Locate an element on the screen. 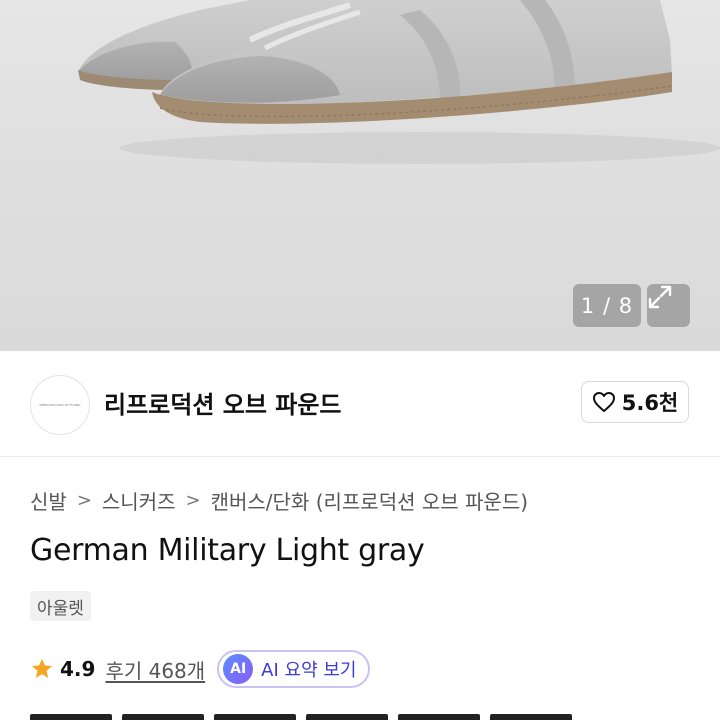 This screenshot has height=720, width=720. star-icon is located at coordinates (42, 668).